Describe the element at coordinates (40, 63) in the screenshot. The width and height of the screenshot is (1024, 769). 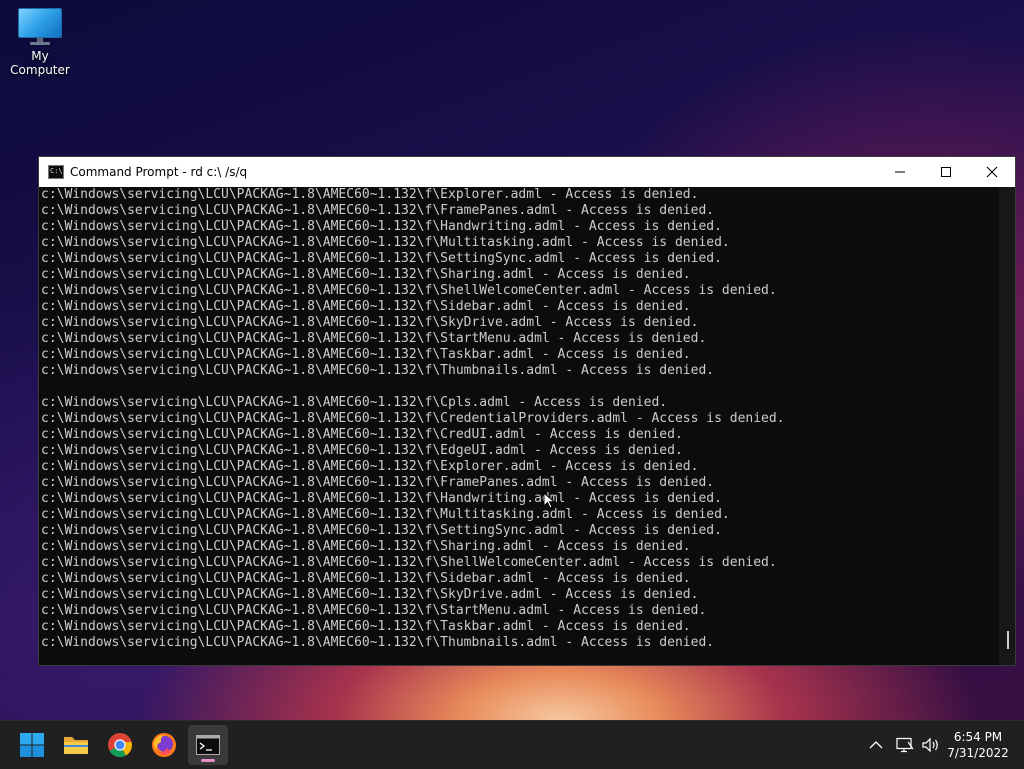
I see `desktop-icon-label: My Computer` at that location.